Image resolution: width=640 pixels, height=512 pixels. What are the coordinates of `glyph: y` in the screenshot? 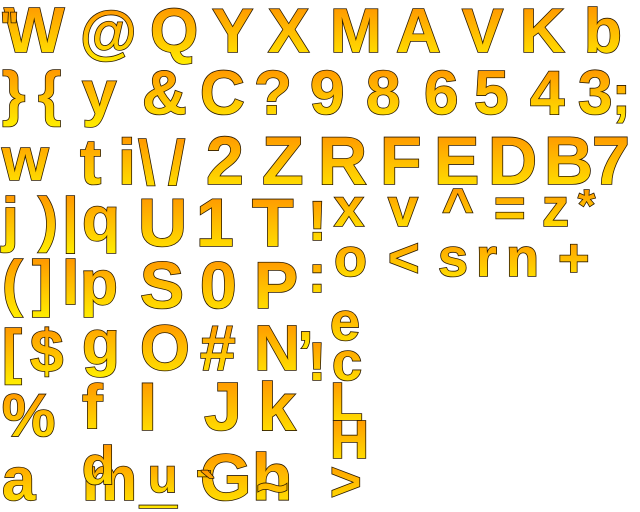 It's located at (99, 93).